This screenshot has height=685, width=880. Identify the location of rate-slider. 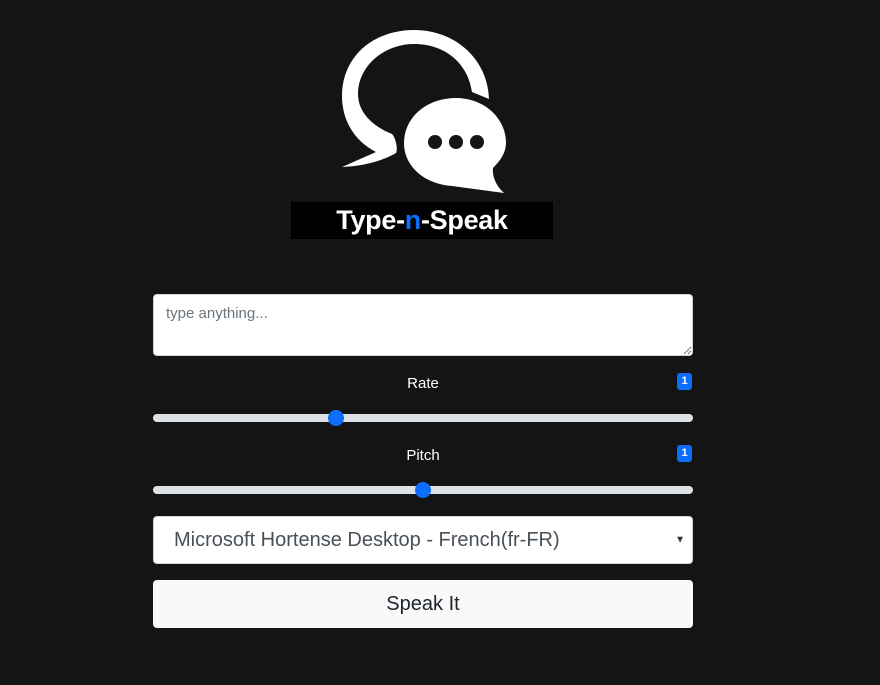
(423, 418).